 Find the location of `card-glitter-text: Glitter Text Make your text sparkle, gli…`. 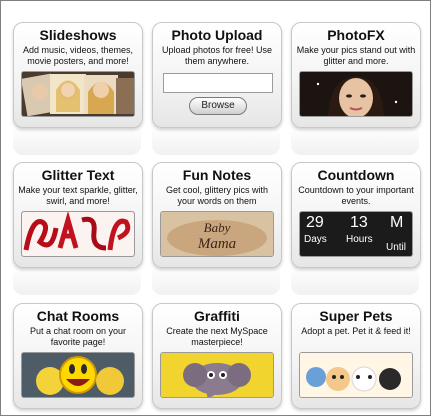

card-glitter-text: Glitter Text Make your text sparkle, gli… is located at coordinates (78, 215).